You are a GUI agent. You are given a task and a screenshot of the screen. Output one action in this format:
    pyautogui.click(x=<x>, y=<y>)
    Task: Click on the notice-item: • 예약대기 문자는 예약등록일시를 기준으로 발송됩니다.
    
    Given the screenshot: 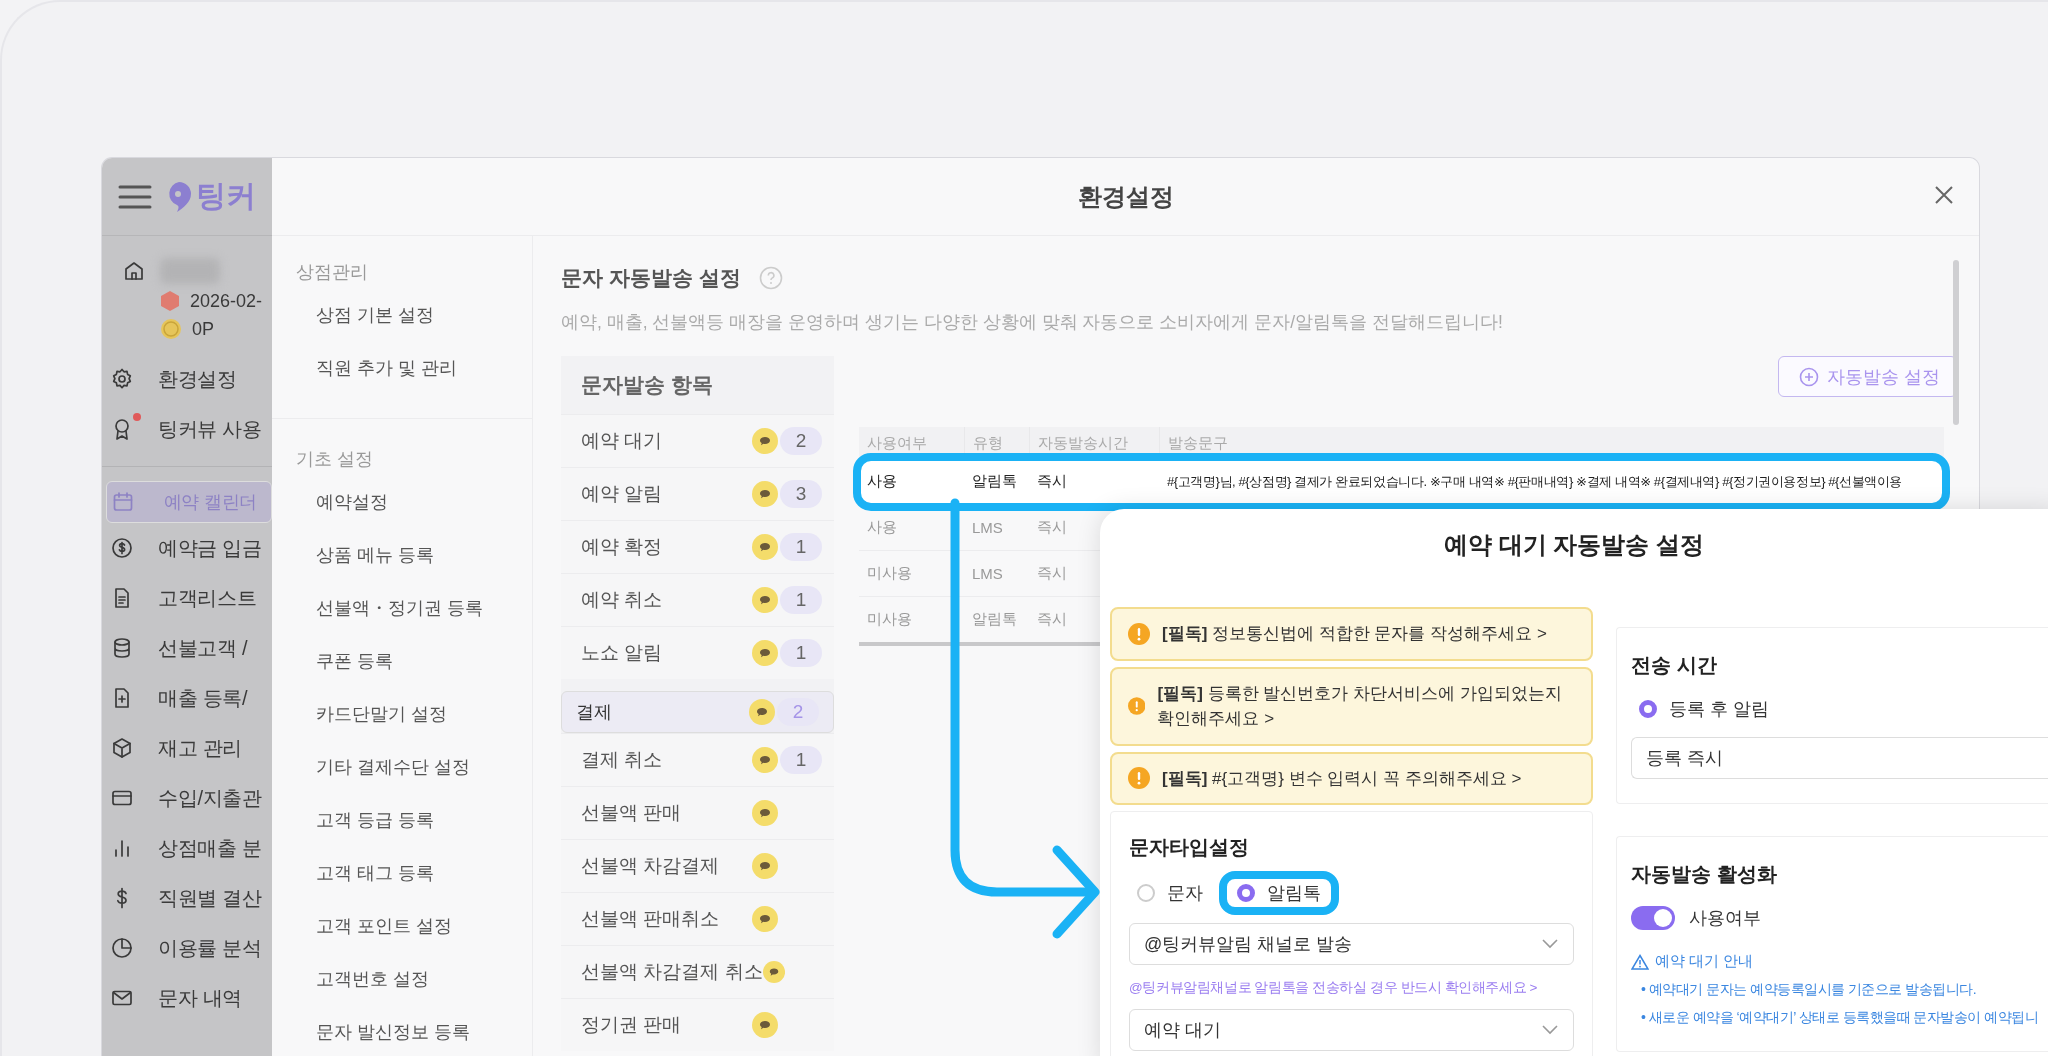 What is the action you would take?
    pyautogui.click(x=1809, y=990)
    